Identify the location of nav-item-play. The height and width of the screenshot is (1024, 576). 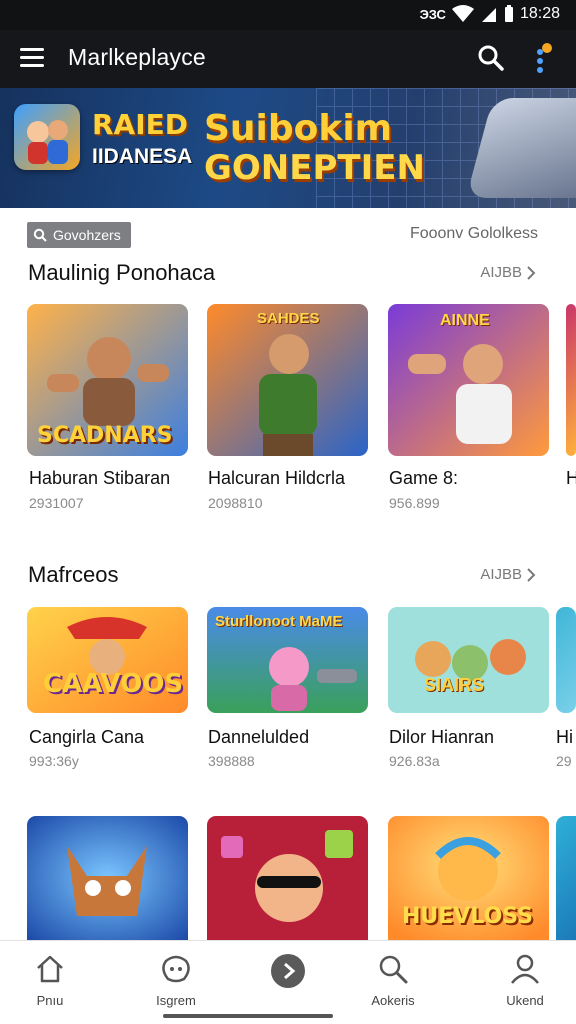
(288, 975).